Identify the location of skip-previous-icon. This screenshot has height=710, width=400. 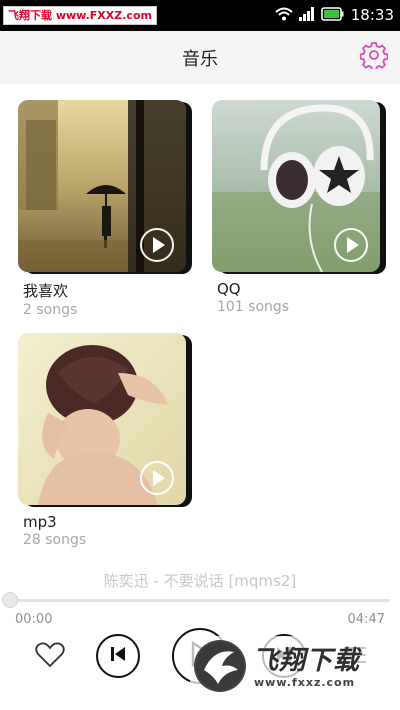
(118, 656).